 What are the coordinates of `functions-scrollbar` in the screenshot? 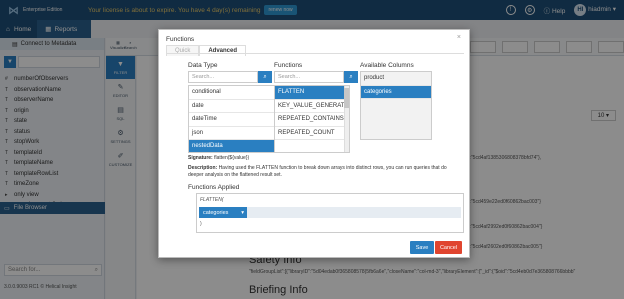 It's located at (346, 119).